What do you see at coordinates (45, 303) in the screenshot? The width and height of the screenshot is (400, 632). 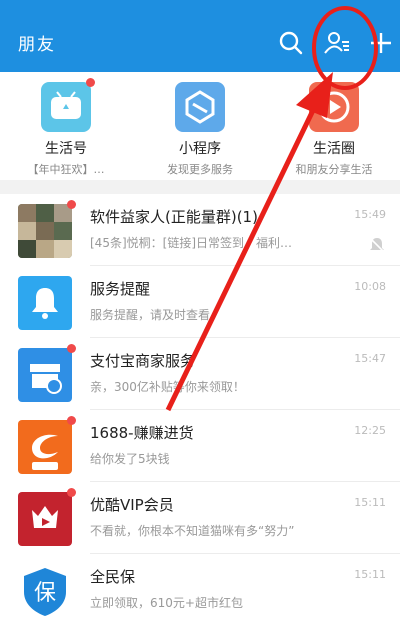 I see `service-reminder-avatar` at bounding box center [45, 303].